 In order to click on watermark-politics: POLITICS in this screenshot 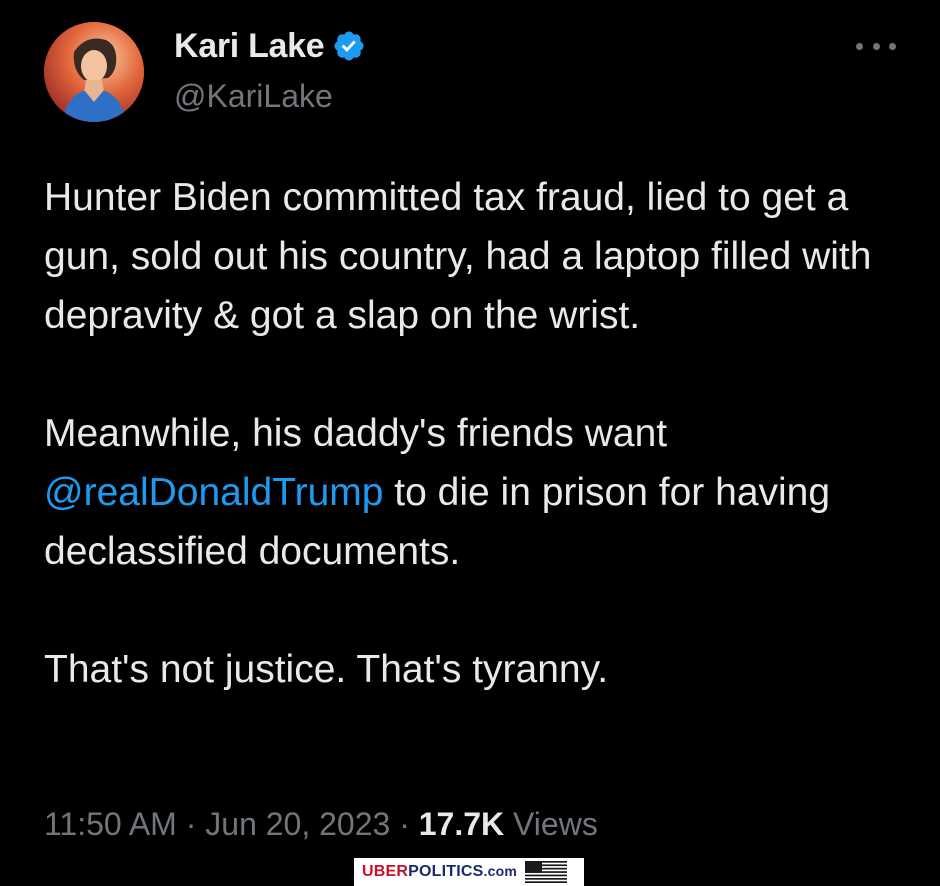, I will do `click(446, 871)`.